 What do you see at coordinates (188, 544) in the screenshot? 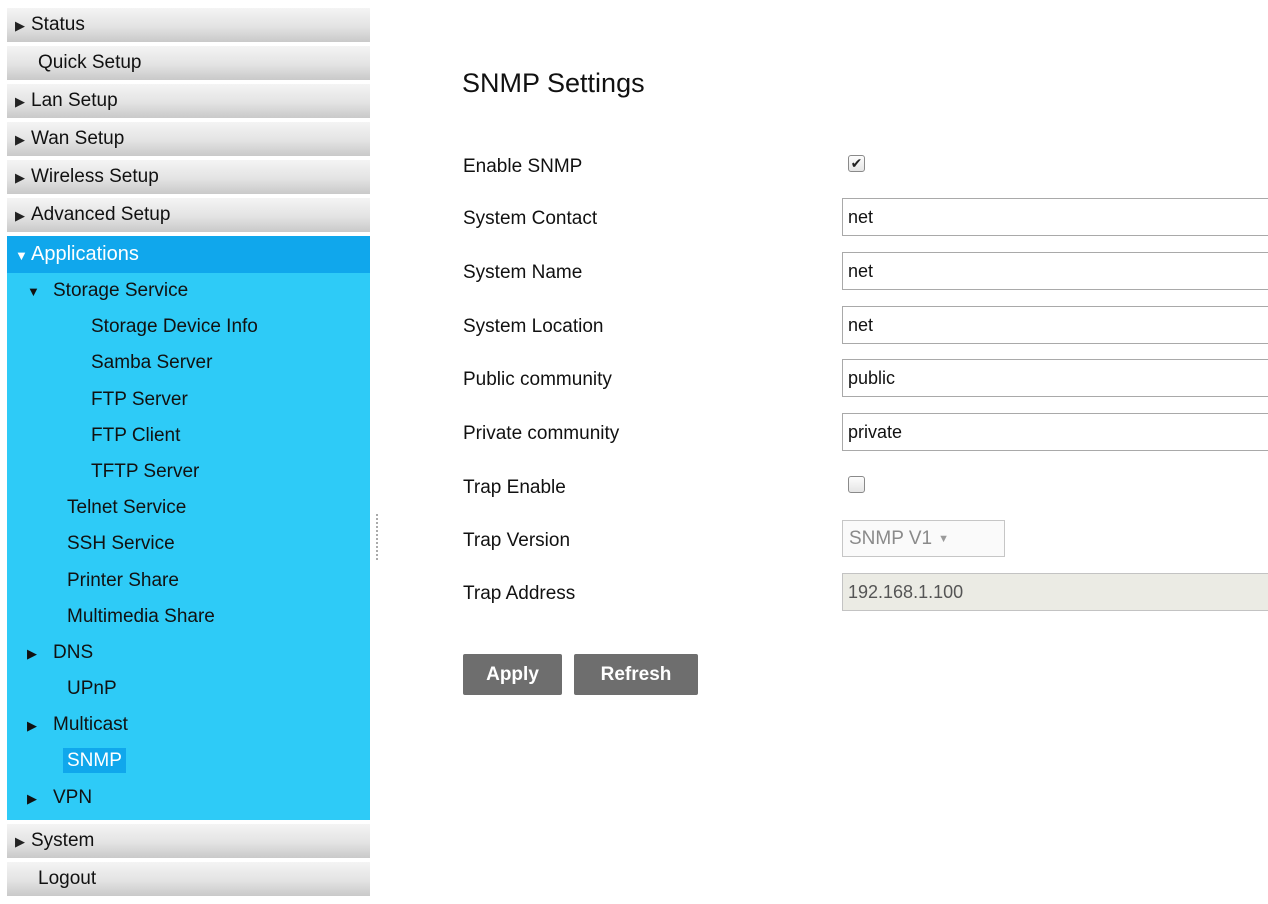
I see `sidebar-item-ssh-service: SSH Service` at bounding box center [188, 544].